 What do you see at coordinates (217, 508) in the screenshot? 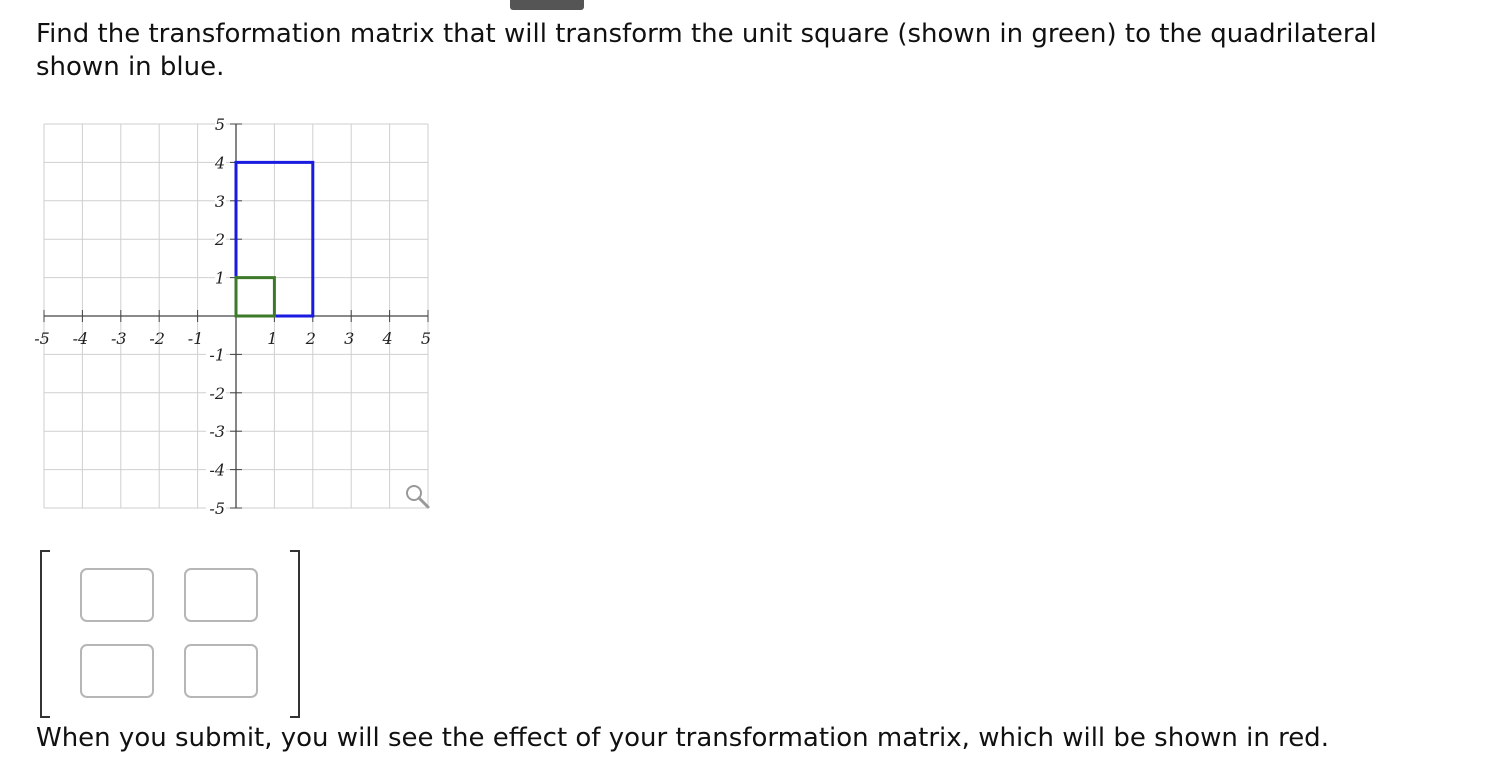
I see `y-tick-label: -5` at bounding box center [217, 508].